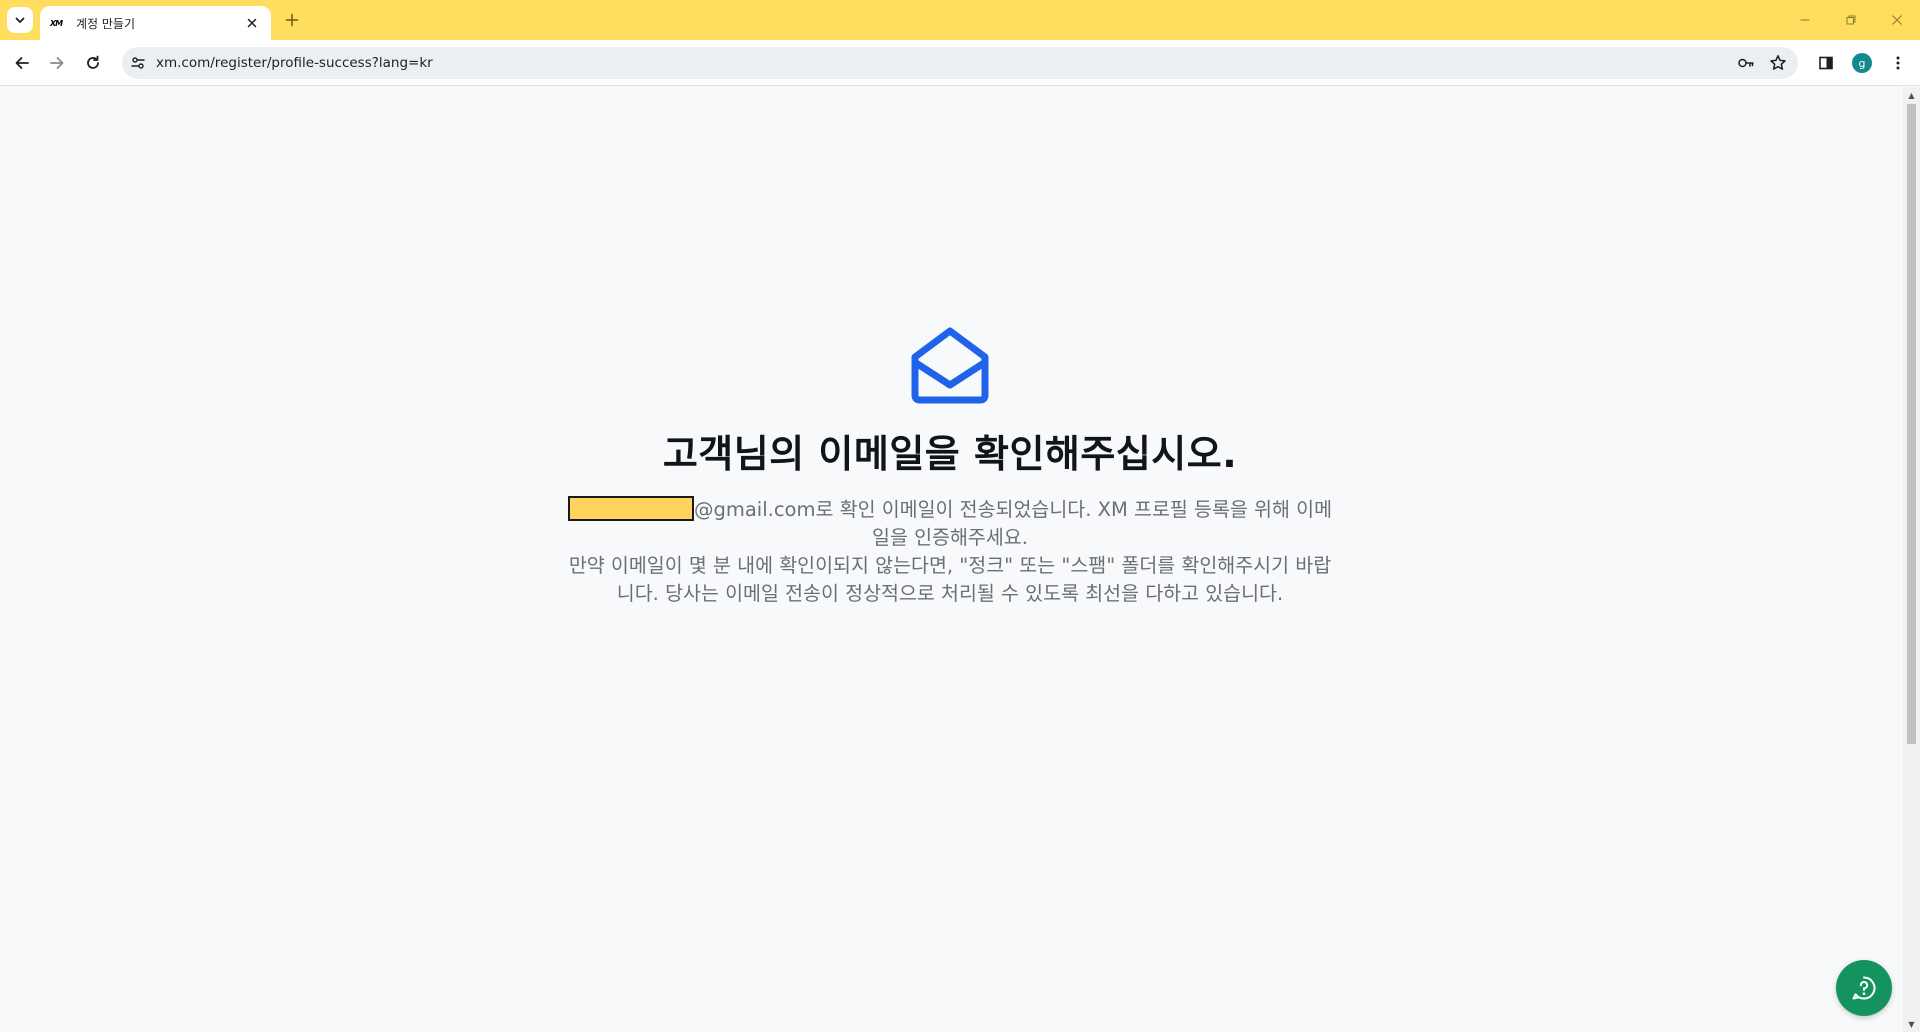 The width and height of the screenshot is (1920, 1032). What do you see at coordinates (960, 20) in the screenshot?
I see `tab-strip: XM 계정 만들기` at bounding box center [960, 20].